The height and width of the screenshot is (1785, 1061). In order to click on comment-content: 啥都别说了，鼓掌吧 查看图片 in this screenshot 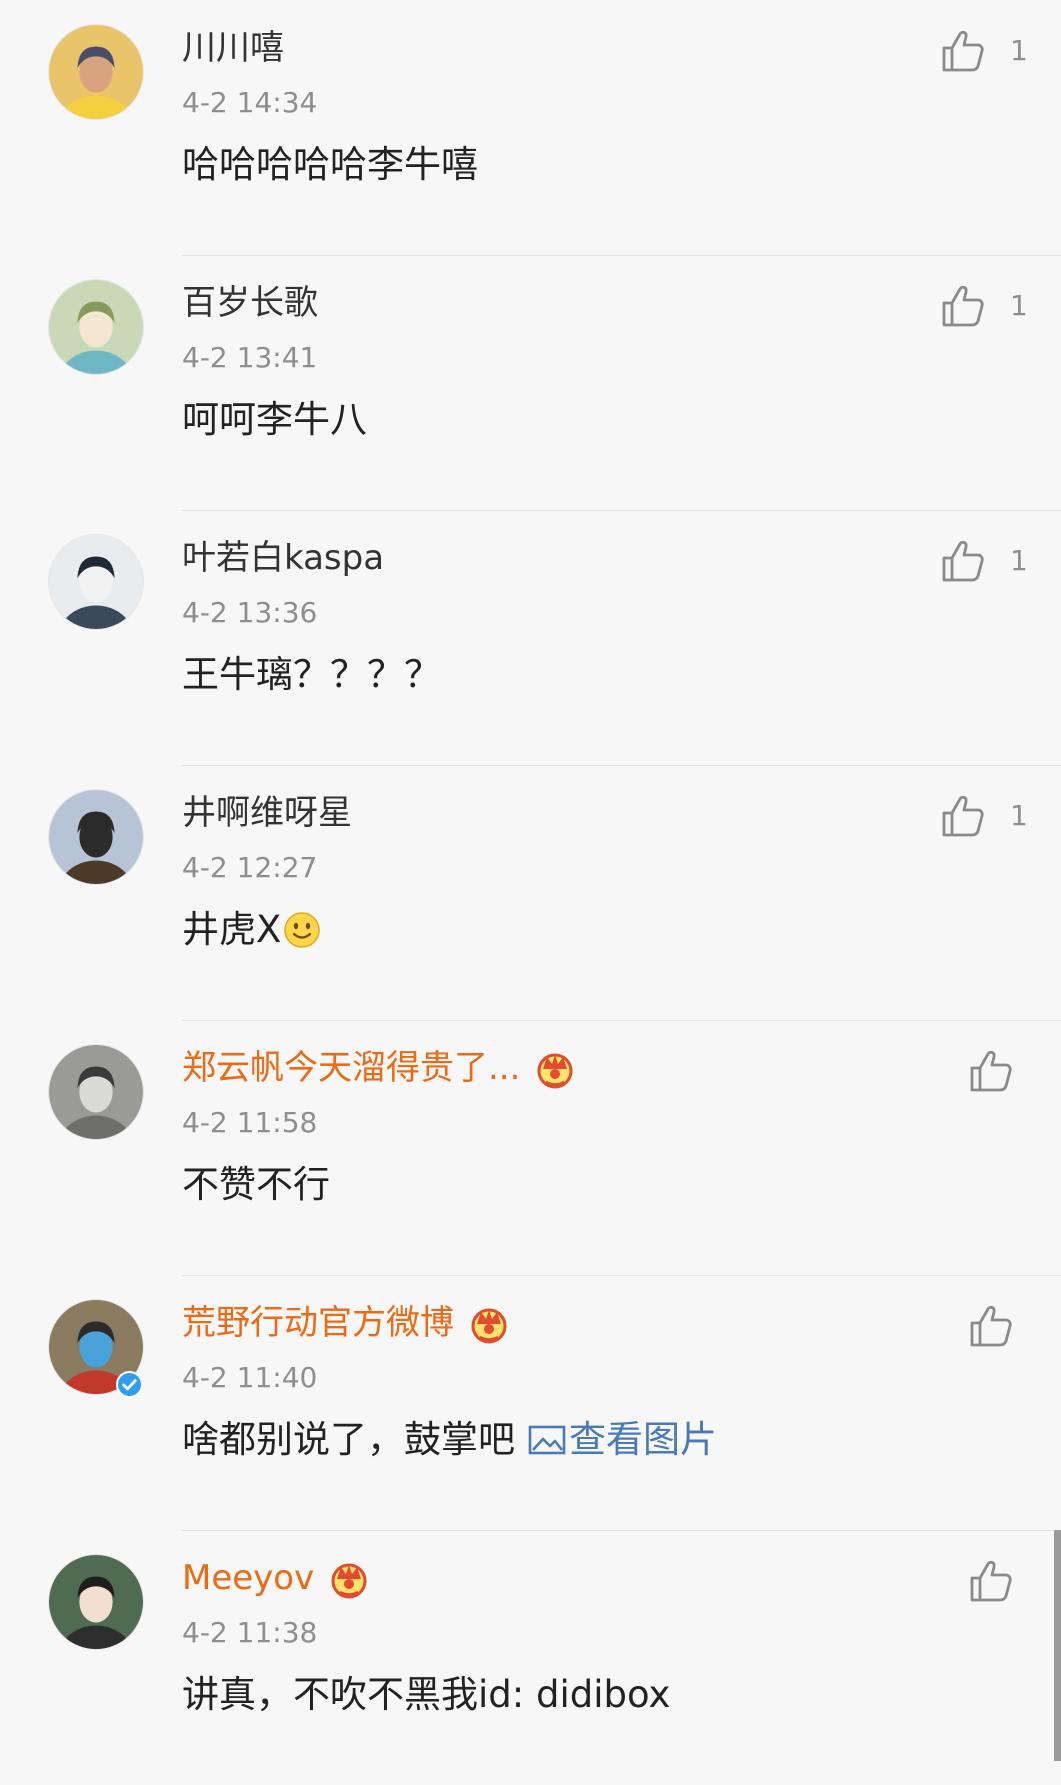, I will do `click(449, 1440)`.